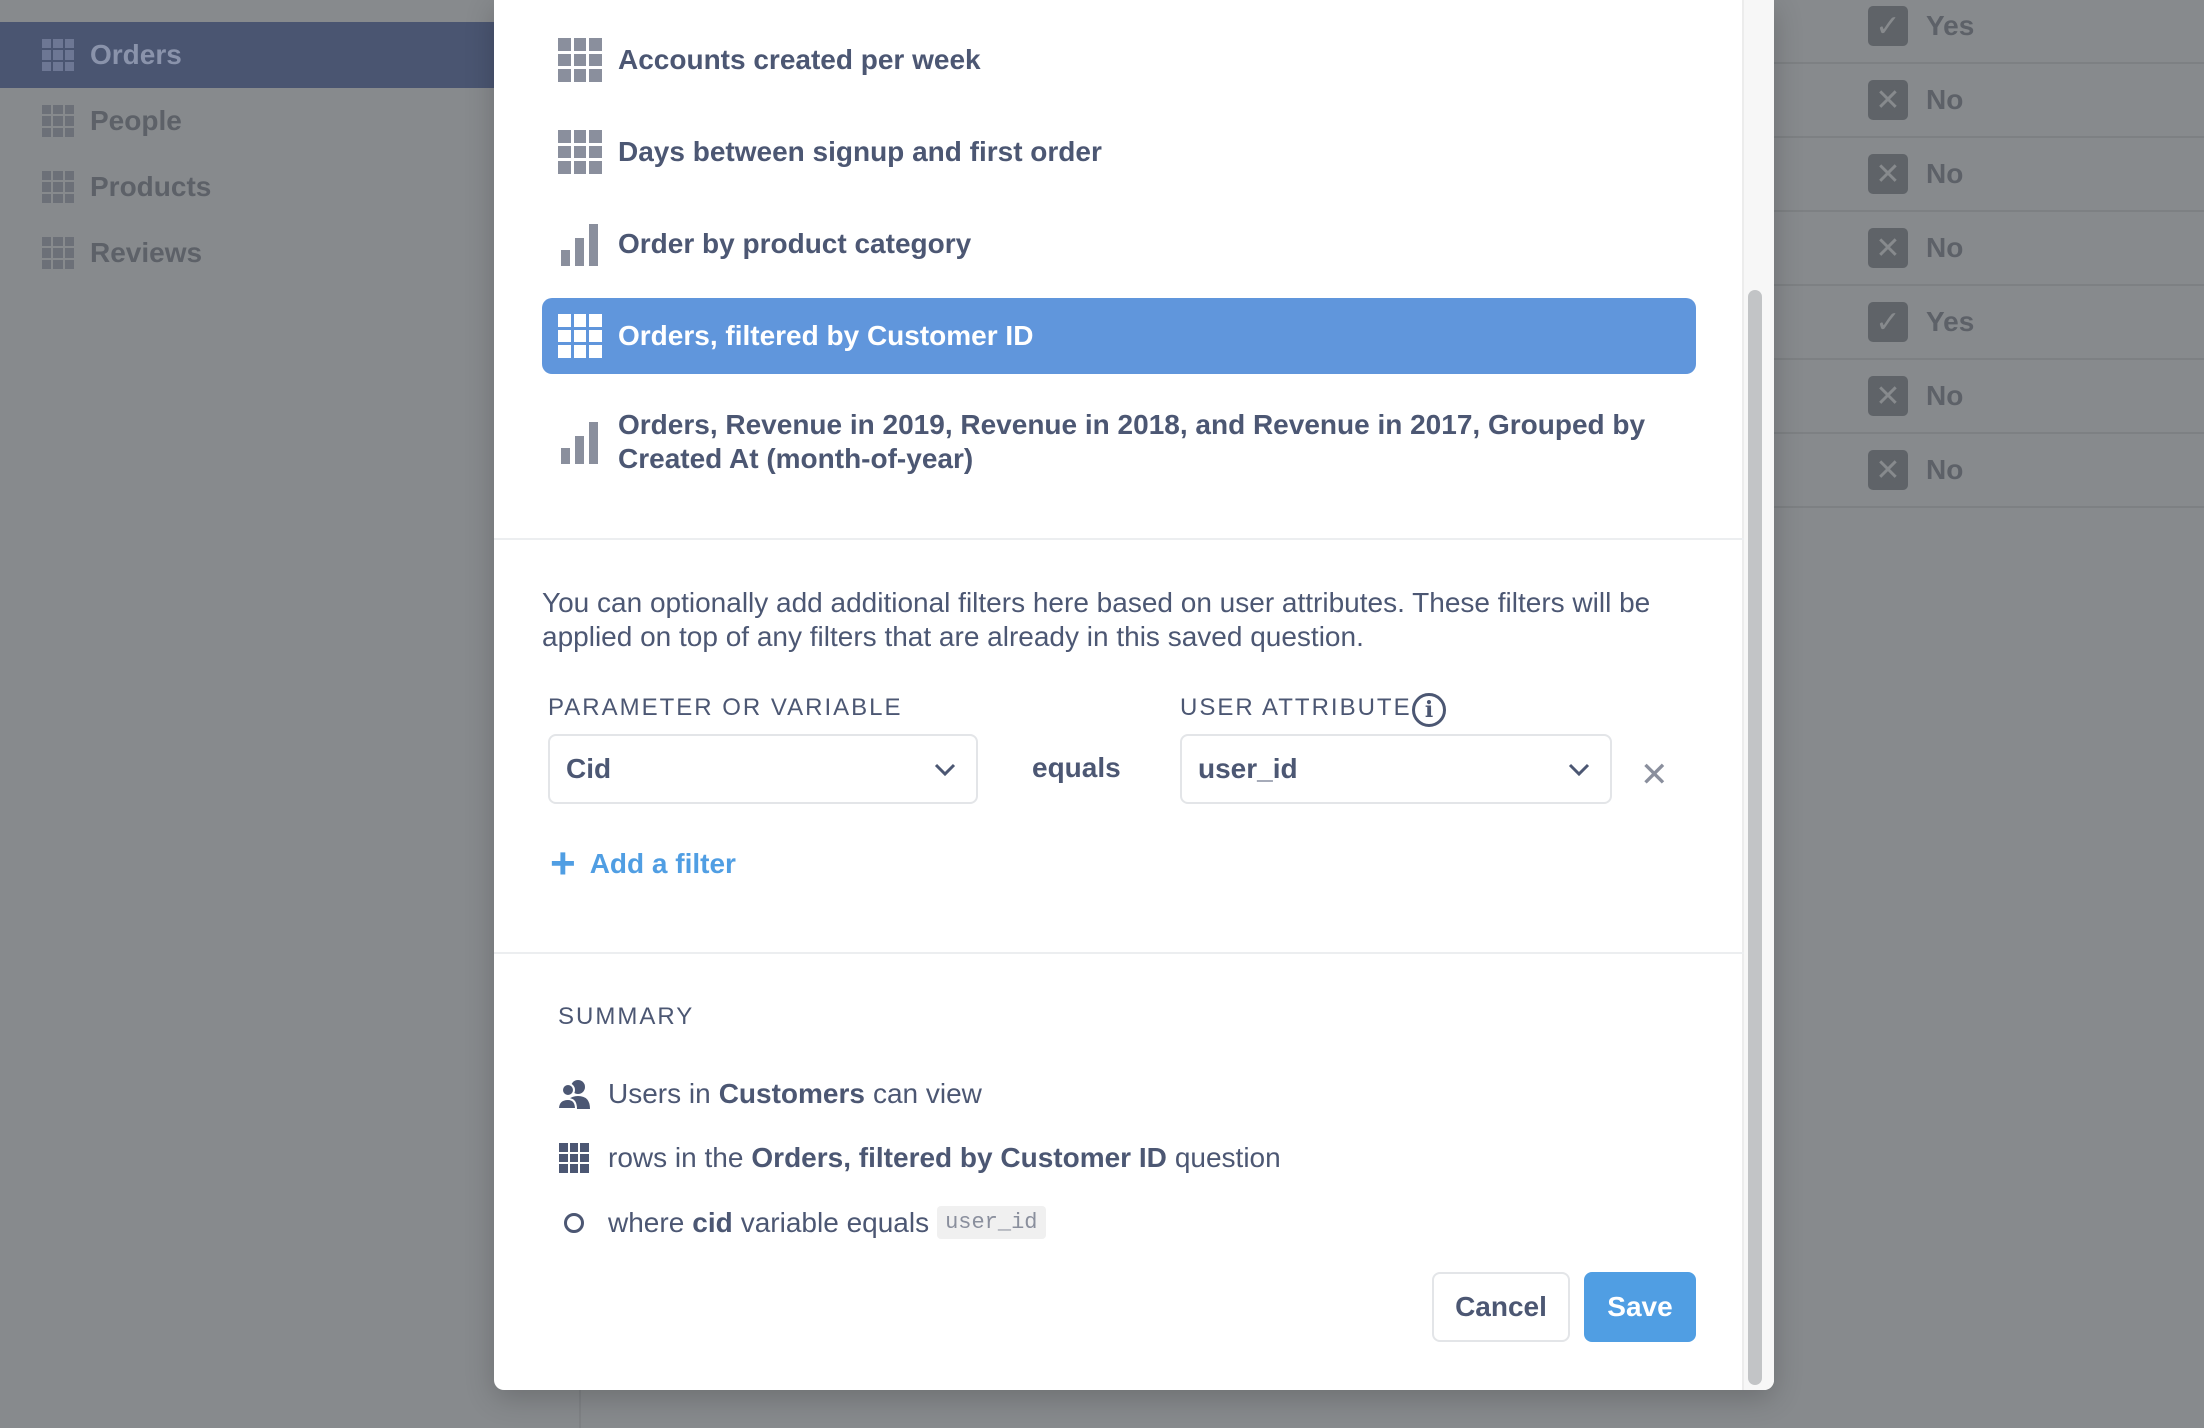  Describe the element at coordinates (151, 186) in the screenshot. I see `sidebar-item-label: Products` at that location.